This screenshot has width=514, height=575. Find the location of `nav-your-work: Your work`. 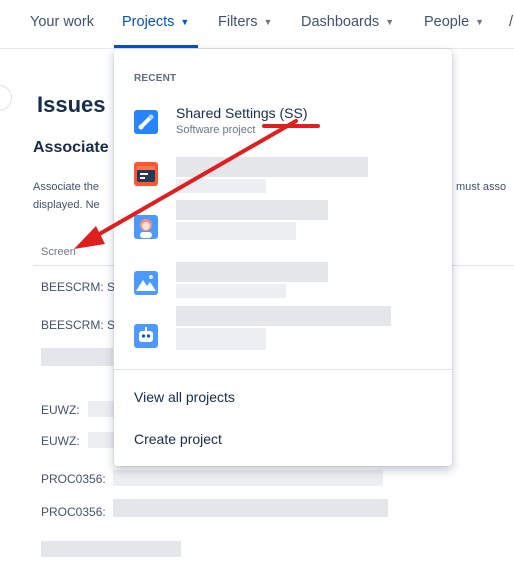

nav-your-work: Your work is located at coordinates (62, 22).